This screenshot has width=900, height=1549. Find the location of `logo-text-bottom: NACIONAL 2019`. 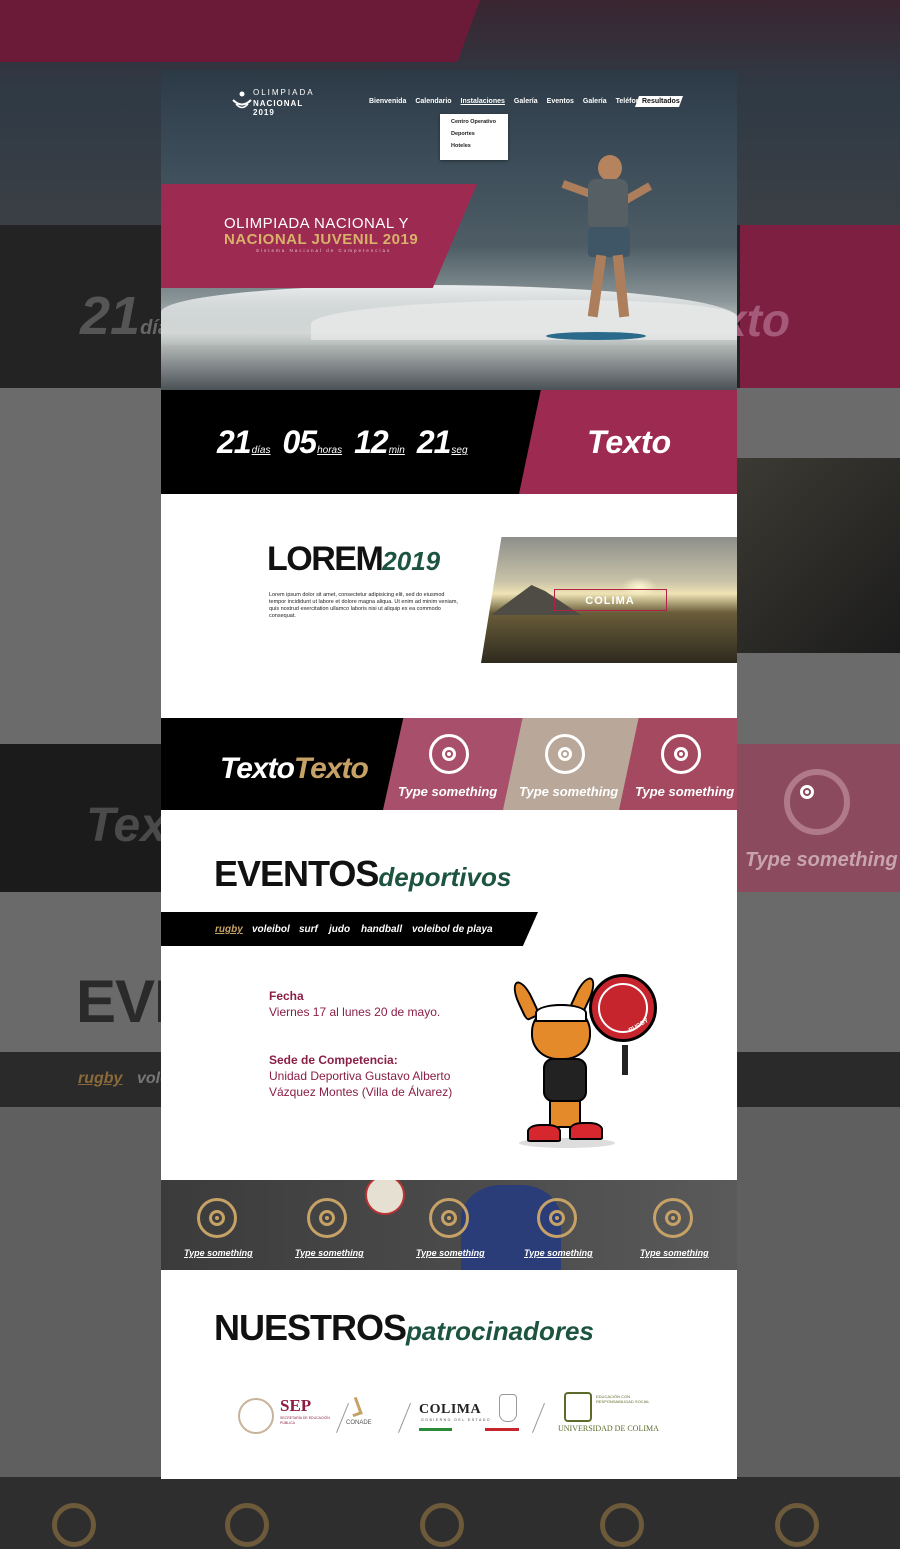

logo-text-bottom: NACIONAL 2019 is located at coordinates (278, 108).